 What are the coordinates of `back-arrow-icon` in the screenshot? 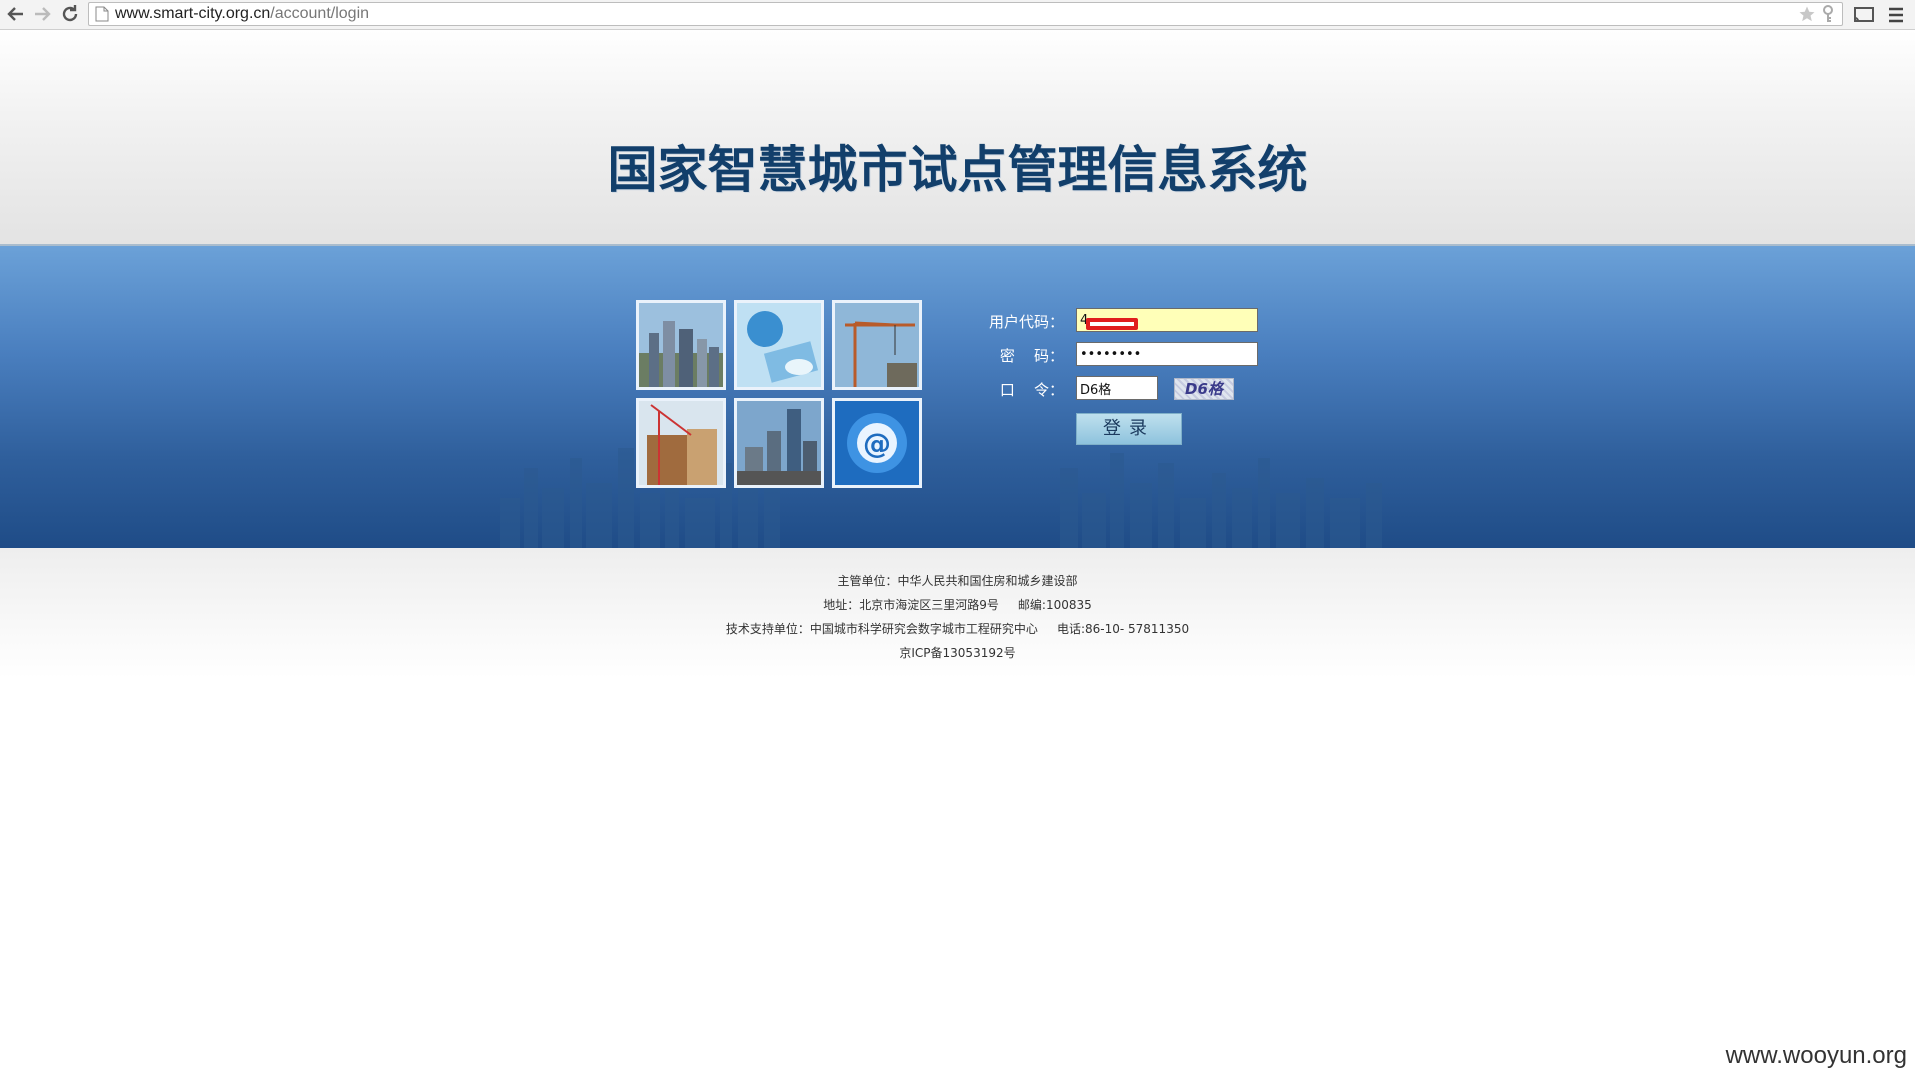 It's located at (16, 14).